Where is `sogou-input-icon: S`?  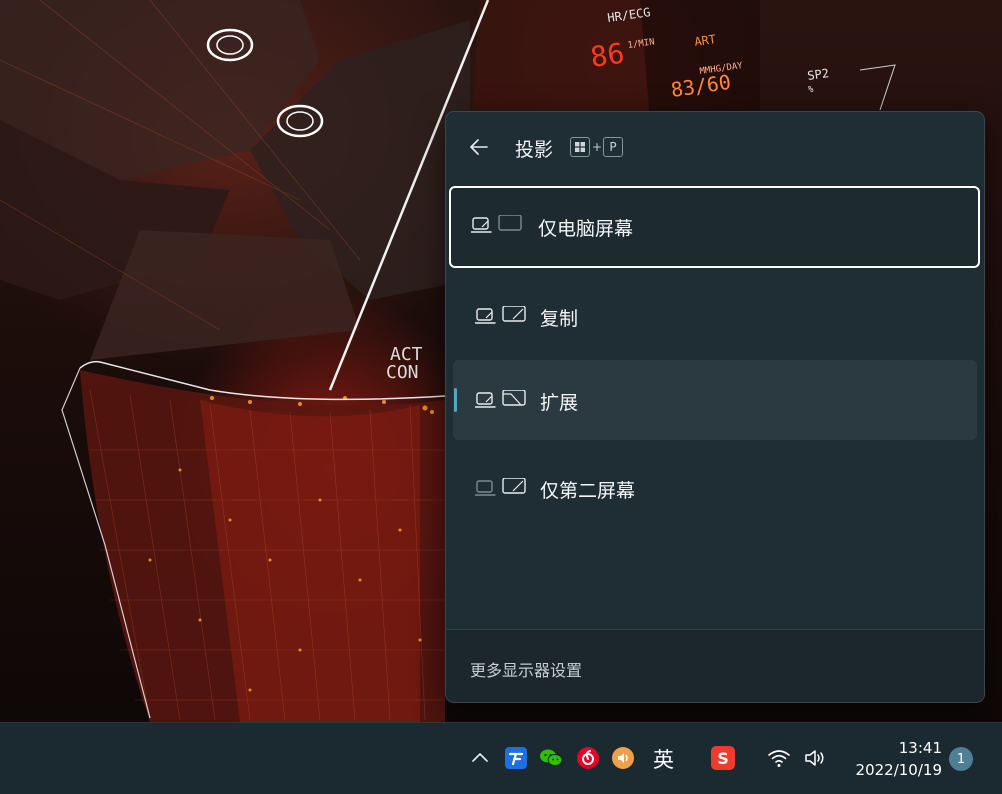 sogou-input-icon: S is located at coordinates (723, 758).